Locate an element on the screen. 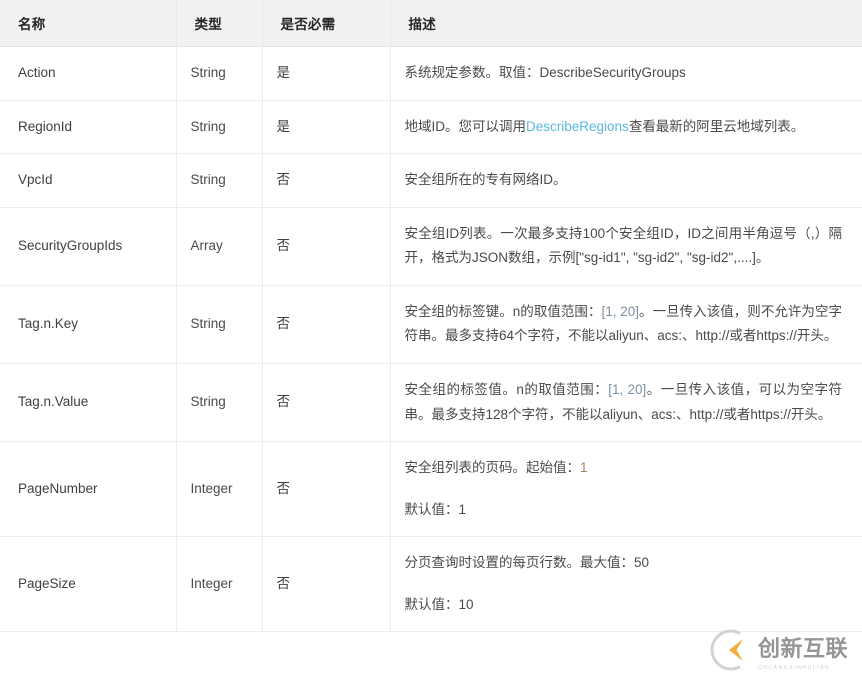 The width and height of the screenshot is (862, 687). parameter-description: 分页查询时设置的每页行数。最大值：50 默认值：10 is located at coordinates (626, 584).